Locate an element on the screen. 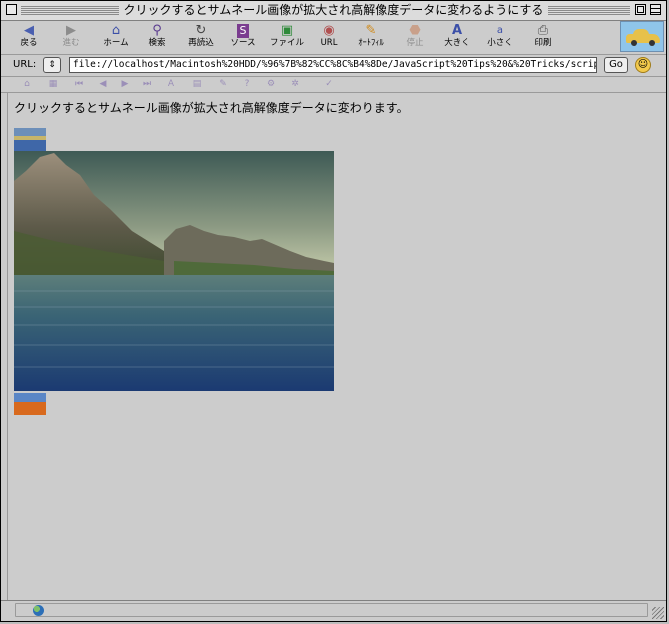 Image resolution: width=669 pixels, height=624 pixels. browser-logo is located at coordinates (642, 36).